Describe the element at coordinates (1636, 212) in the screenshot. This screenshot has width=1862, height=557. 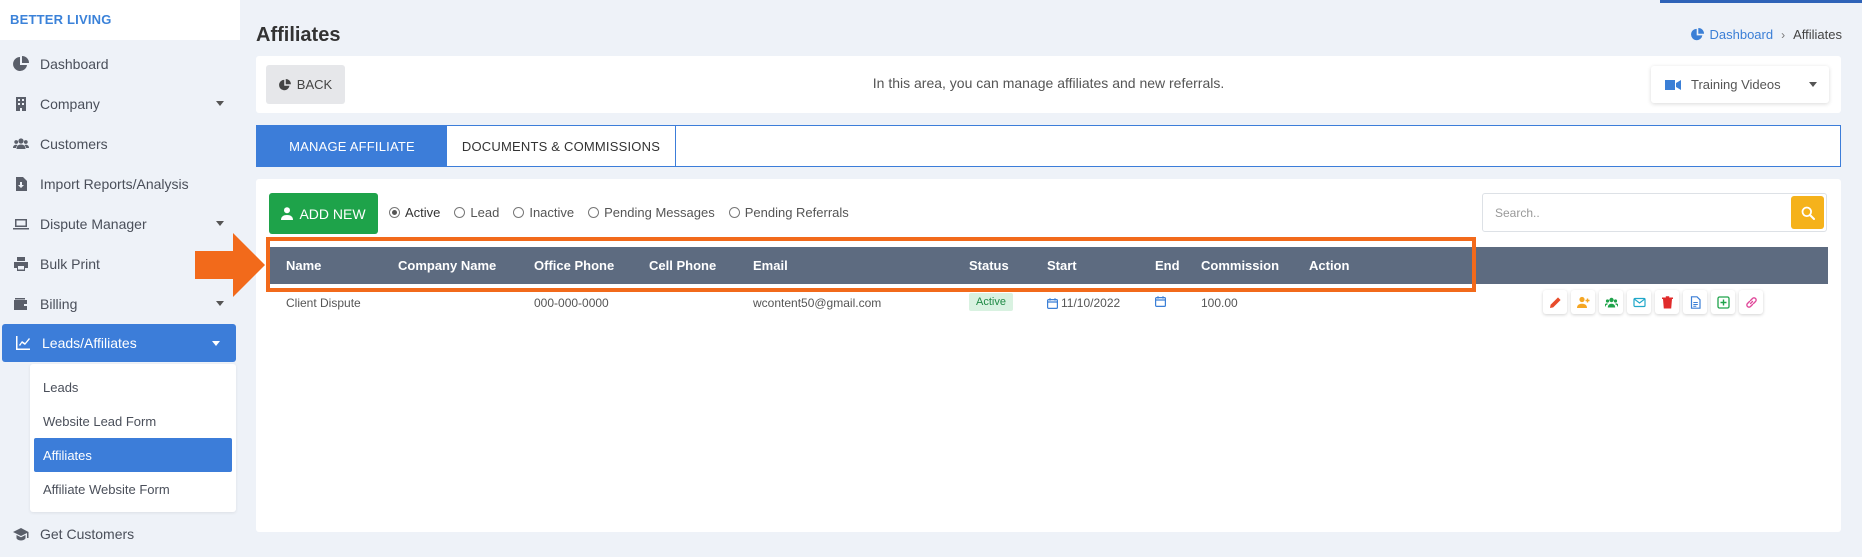
I see `search-input` at that location.